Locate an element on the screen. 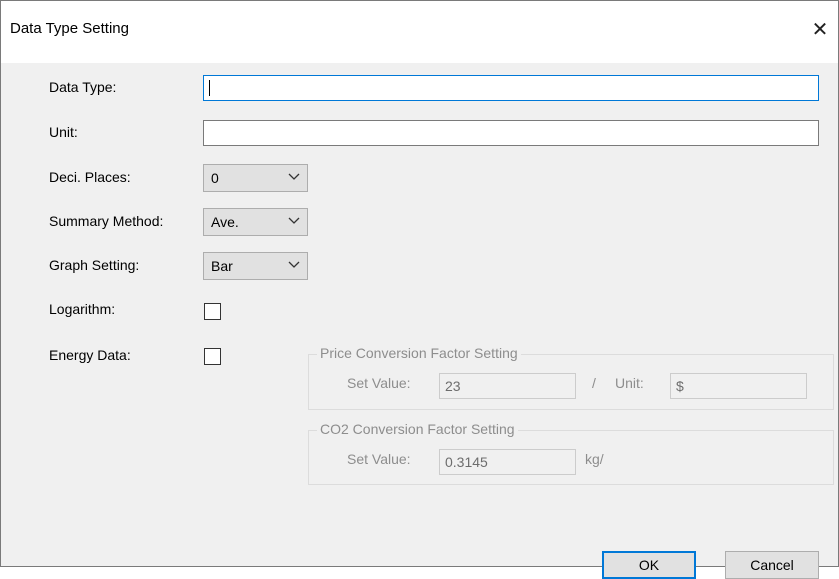 Image resolution: width=839 pixels, height=579 pixels. co2-set-value-label: Set Value: is located at coordinates (379, 459).